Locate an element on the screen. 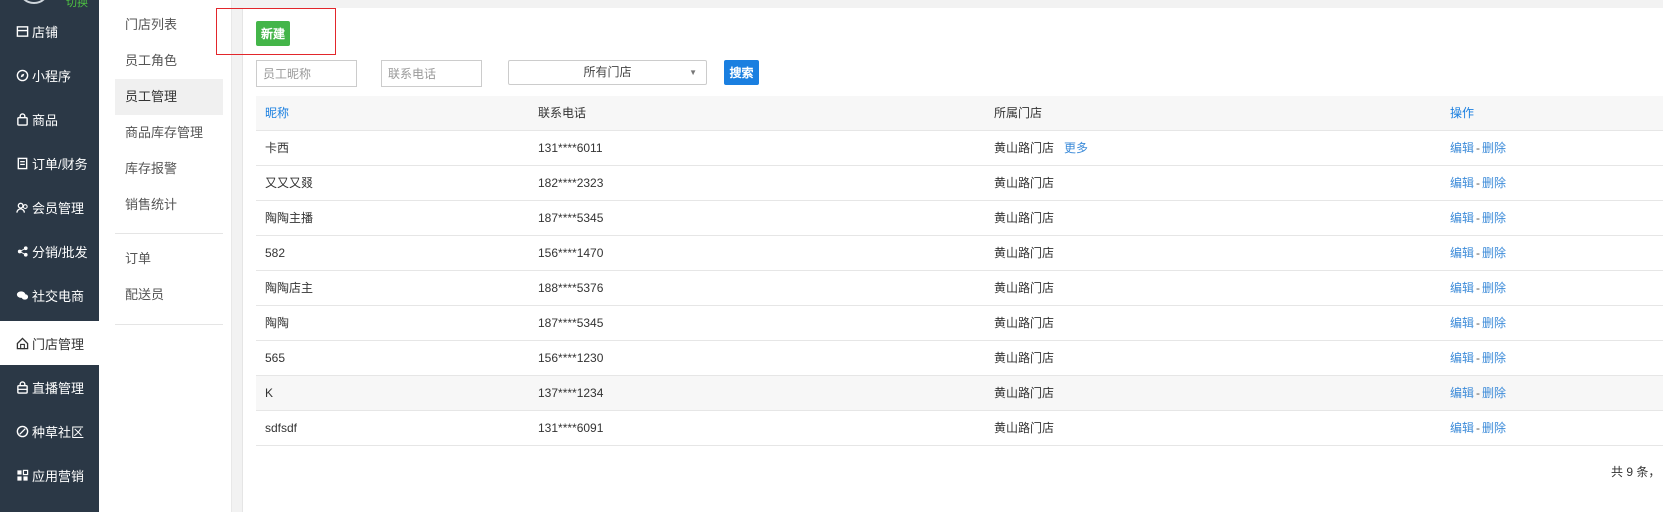 The width and height of the screenshot is (1663, 512). table-row: 又又又叕 182****2323 黄山路门店 编辑 - 删除 is located at coordinates (959, 183).